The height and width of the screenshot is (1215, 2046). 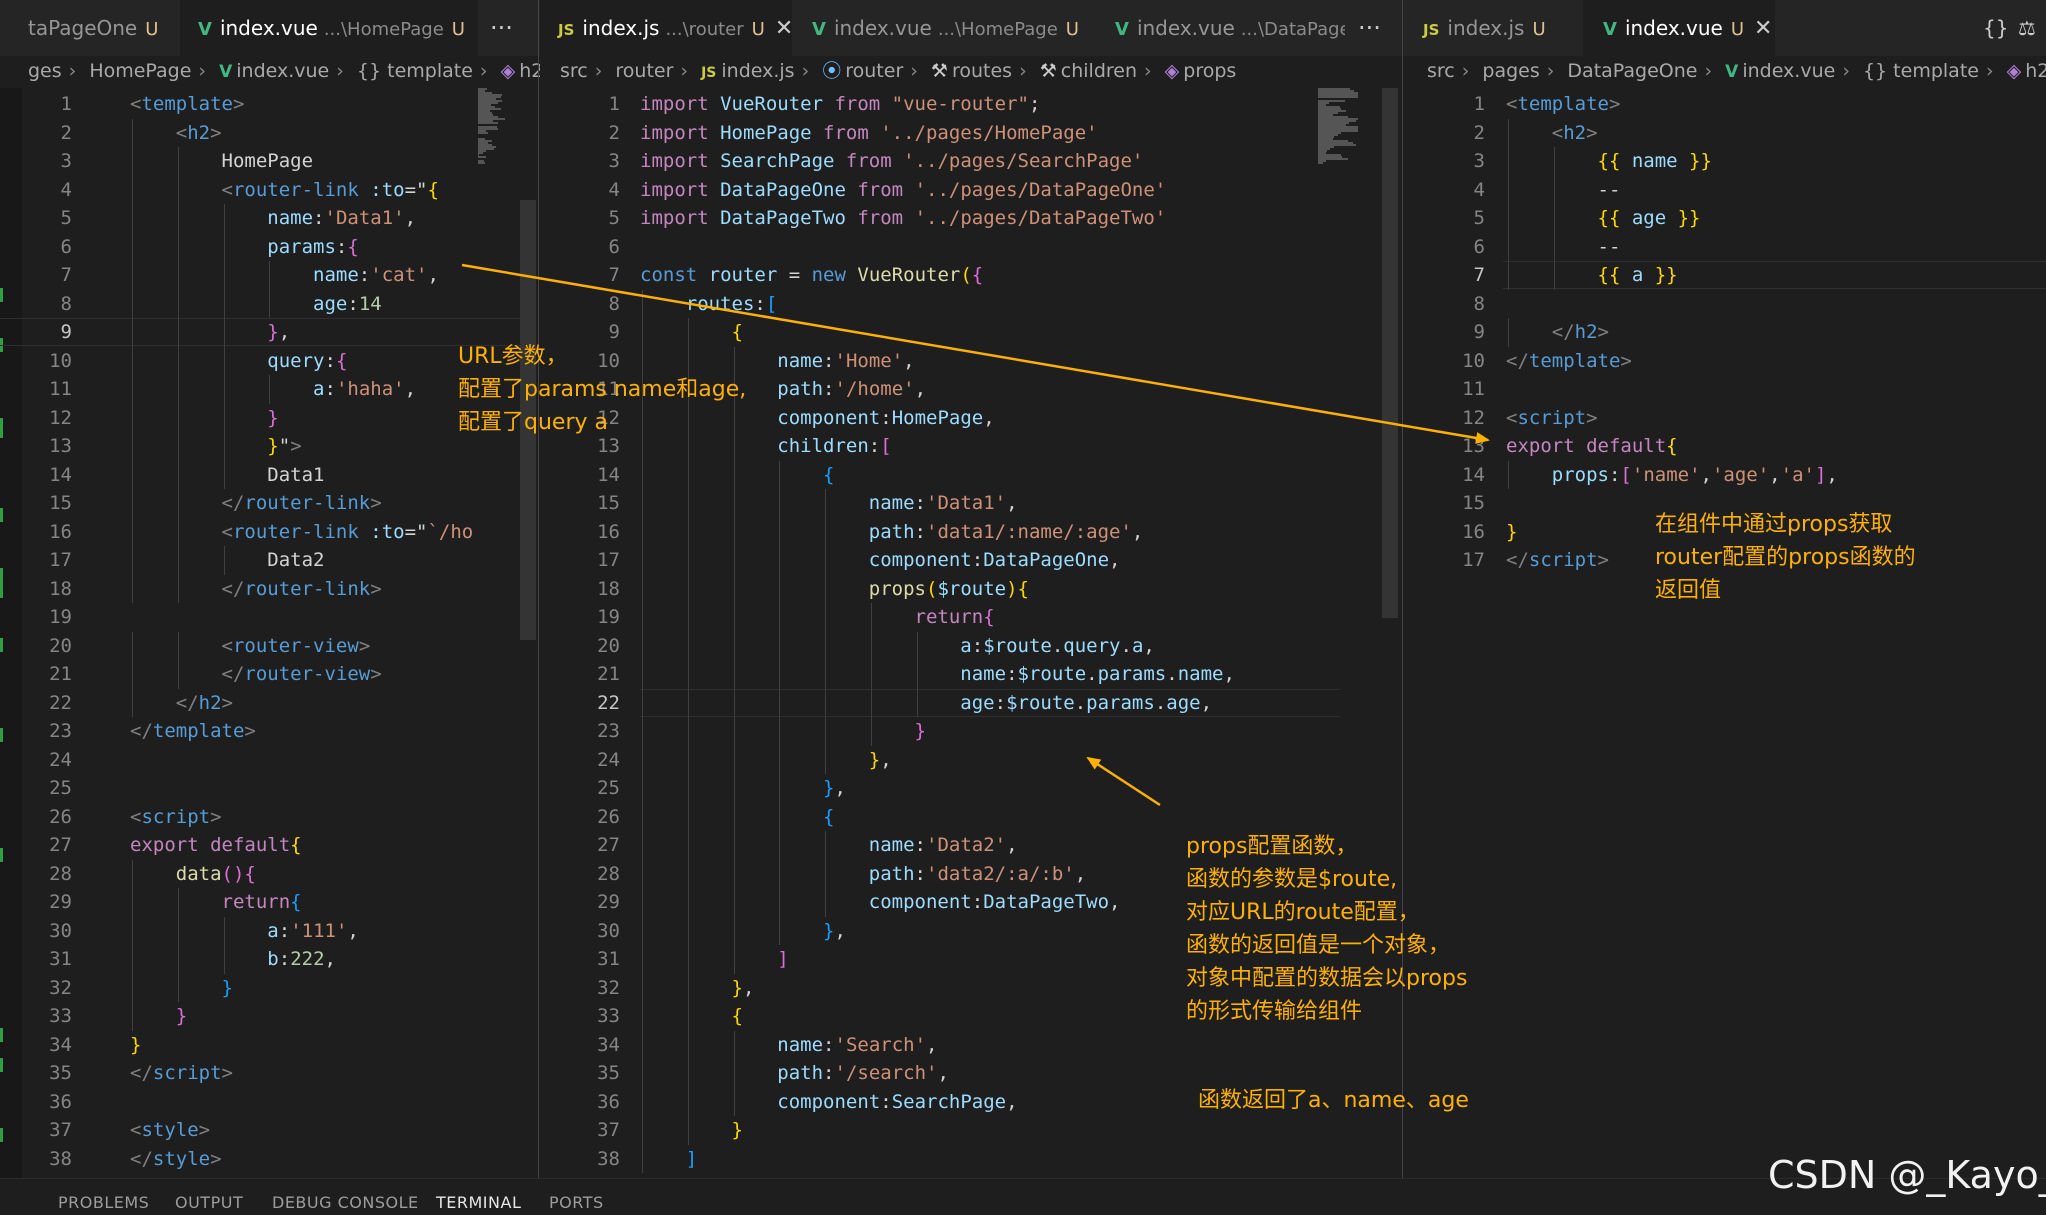 What do you see at coordinates (1724, 304) in the screenshot?
I see `code-line: 8` at bounding box center [1724, 304].